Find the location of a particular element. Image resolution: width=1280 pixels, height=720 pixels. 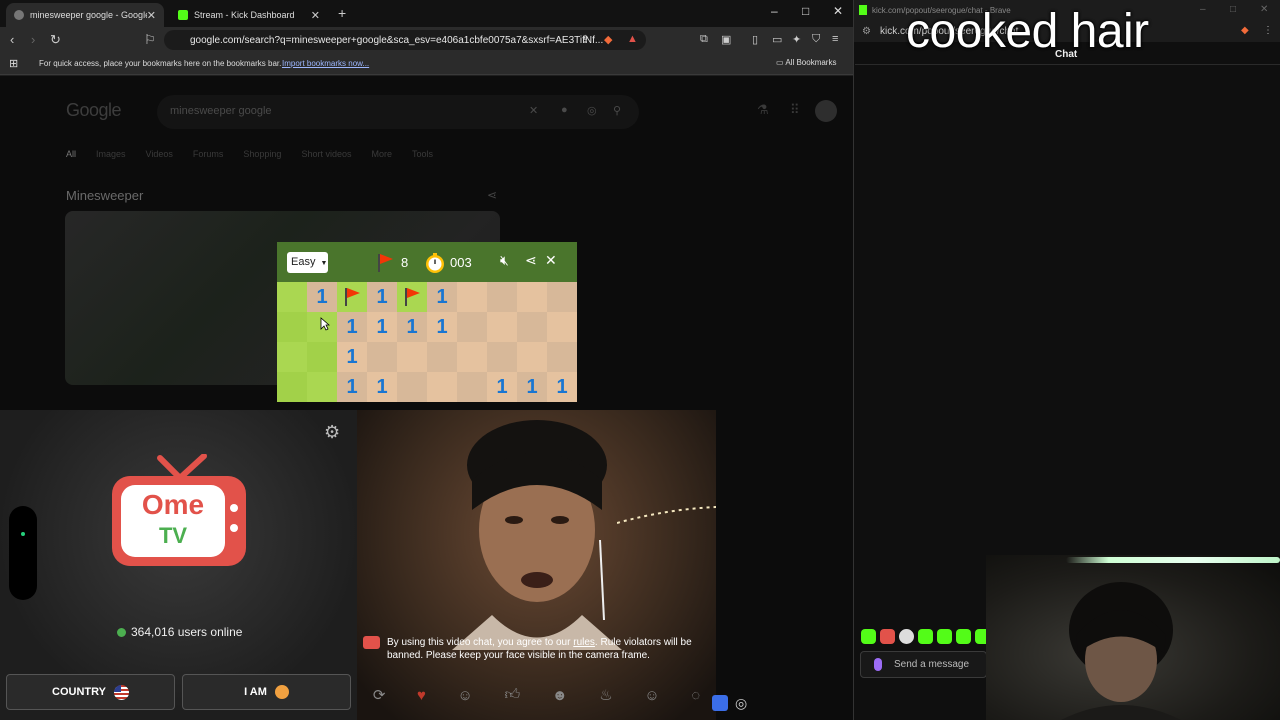

fire-icon: ♨ is located at coordinates (605, 695).